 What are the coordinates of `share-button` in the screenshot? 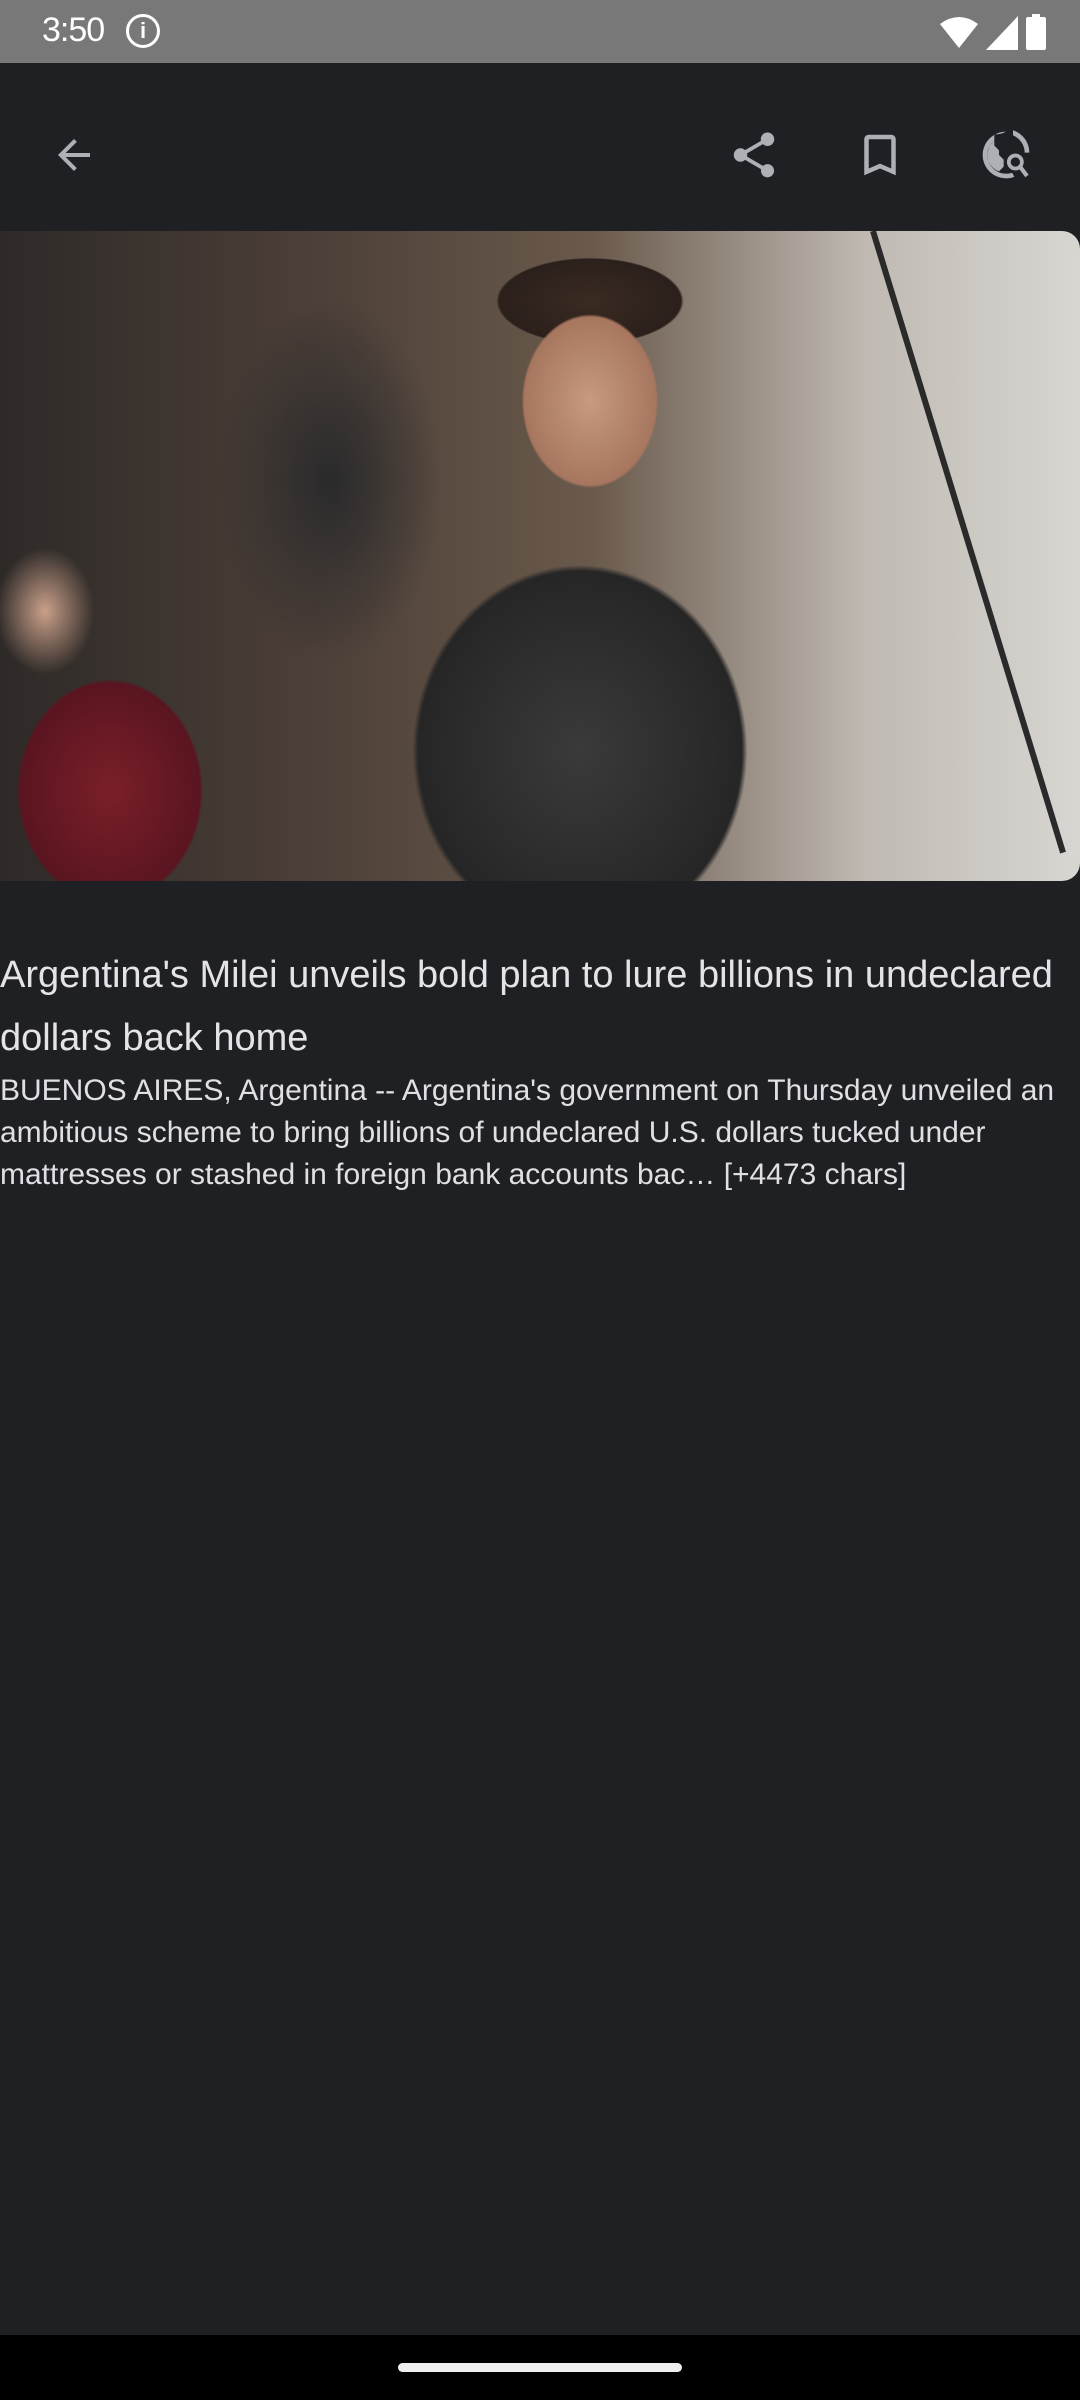 It's located at (754, 155).